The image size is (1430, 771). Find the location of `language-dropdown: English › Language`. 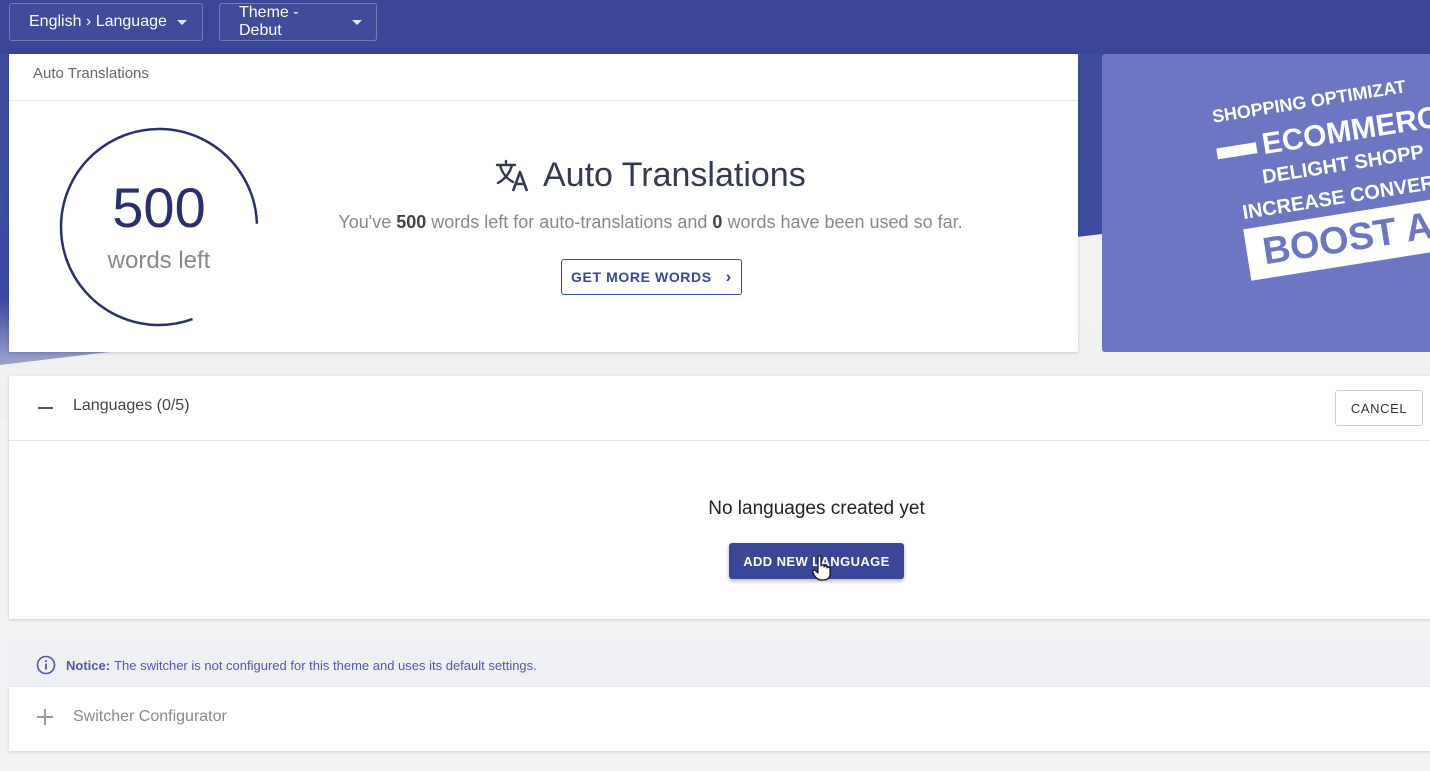

language-dropdown: English › Language is located at coordinates (106, 22).